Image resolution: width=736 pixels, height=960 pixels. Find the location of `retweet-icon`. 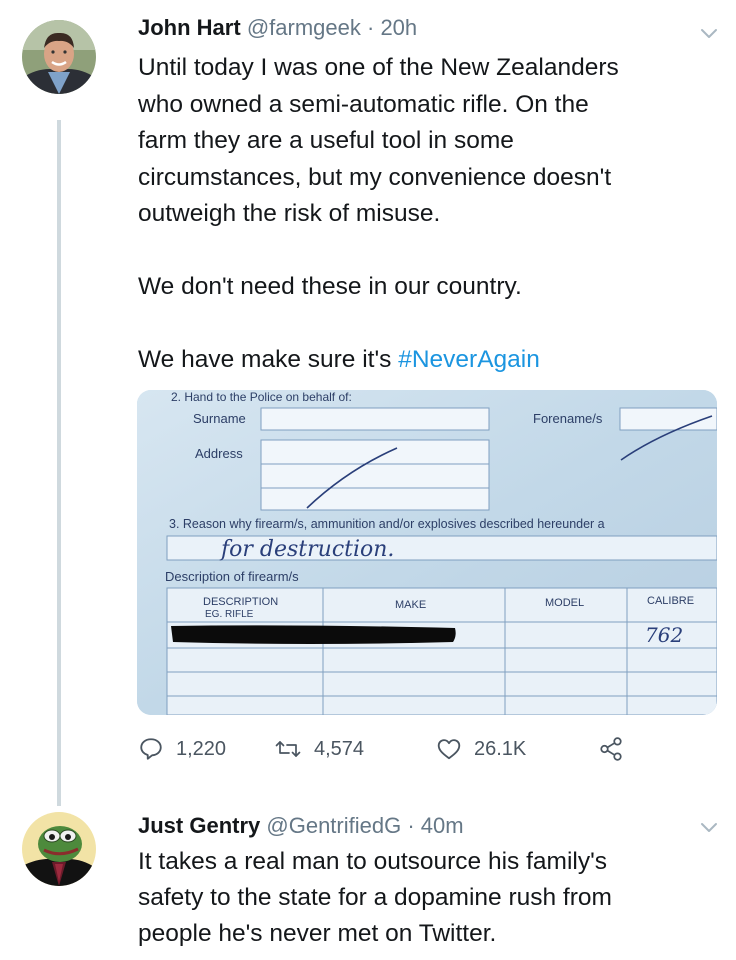

retweet-icon is located at coordinates (288, 749).